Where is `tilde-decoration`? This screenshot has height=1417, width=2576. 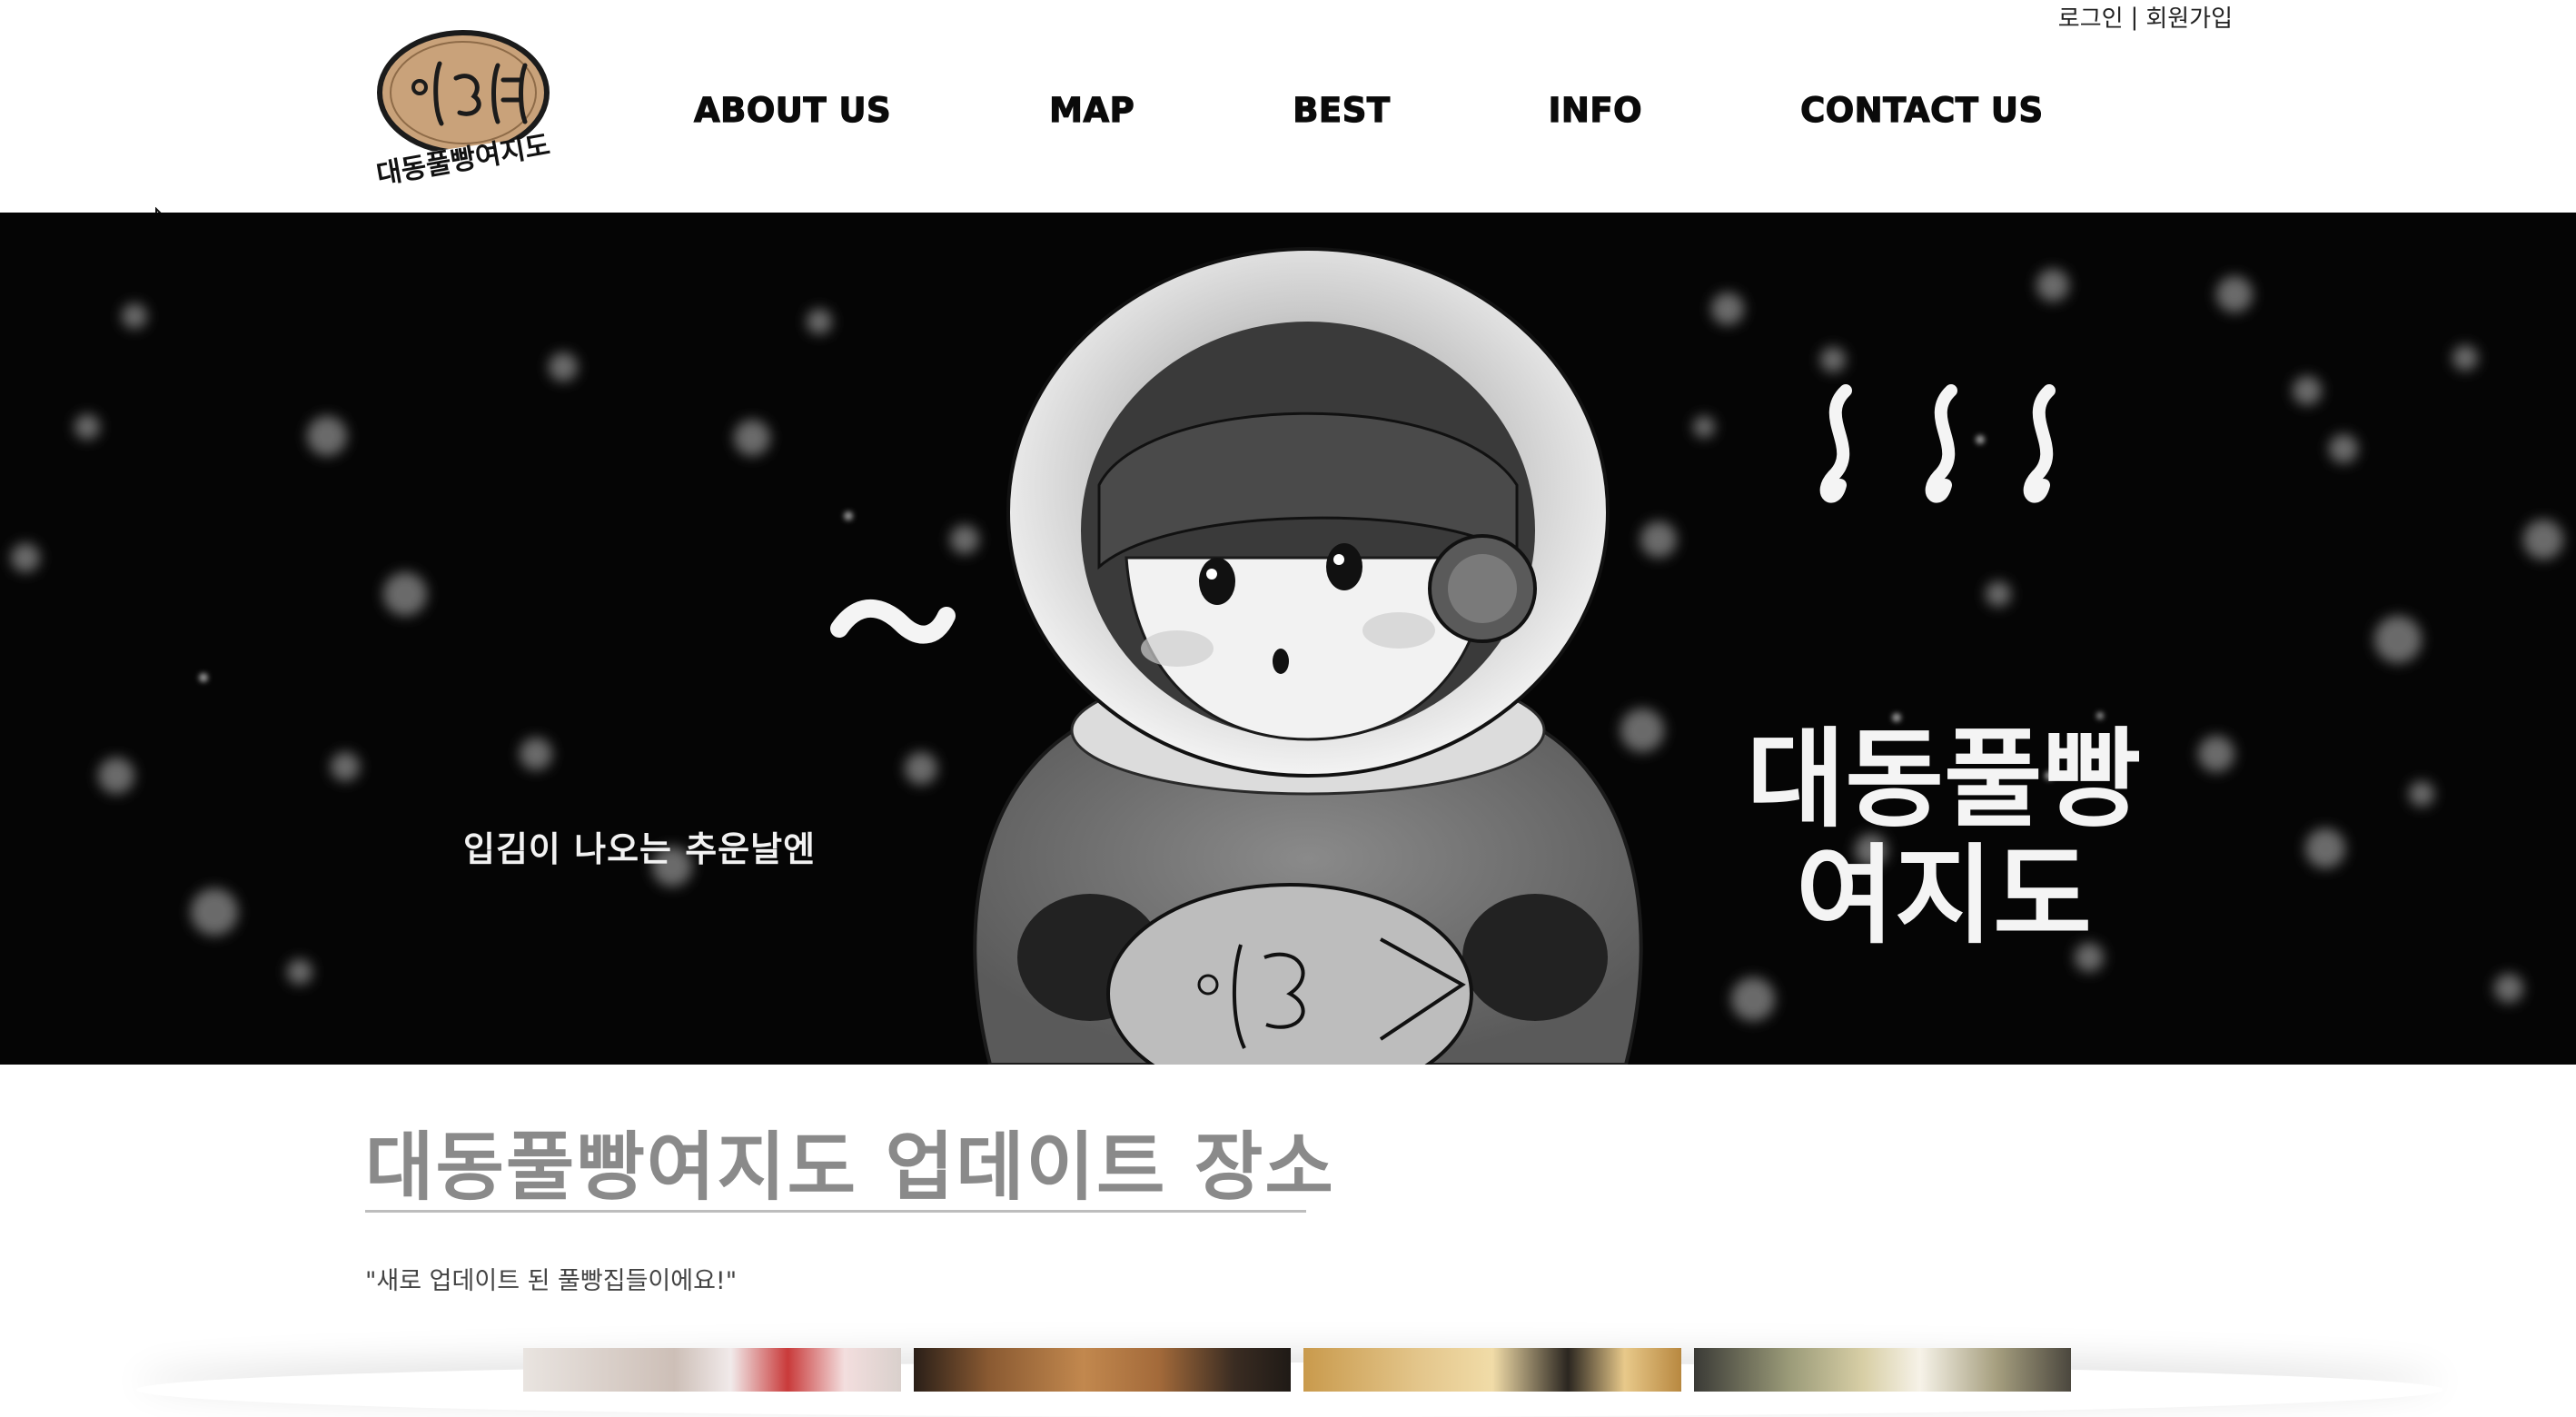 tilde-decoration is located at coordinates (893, 622).